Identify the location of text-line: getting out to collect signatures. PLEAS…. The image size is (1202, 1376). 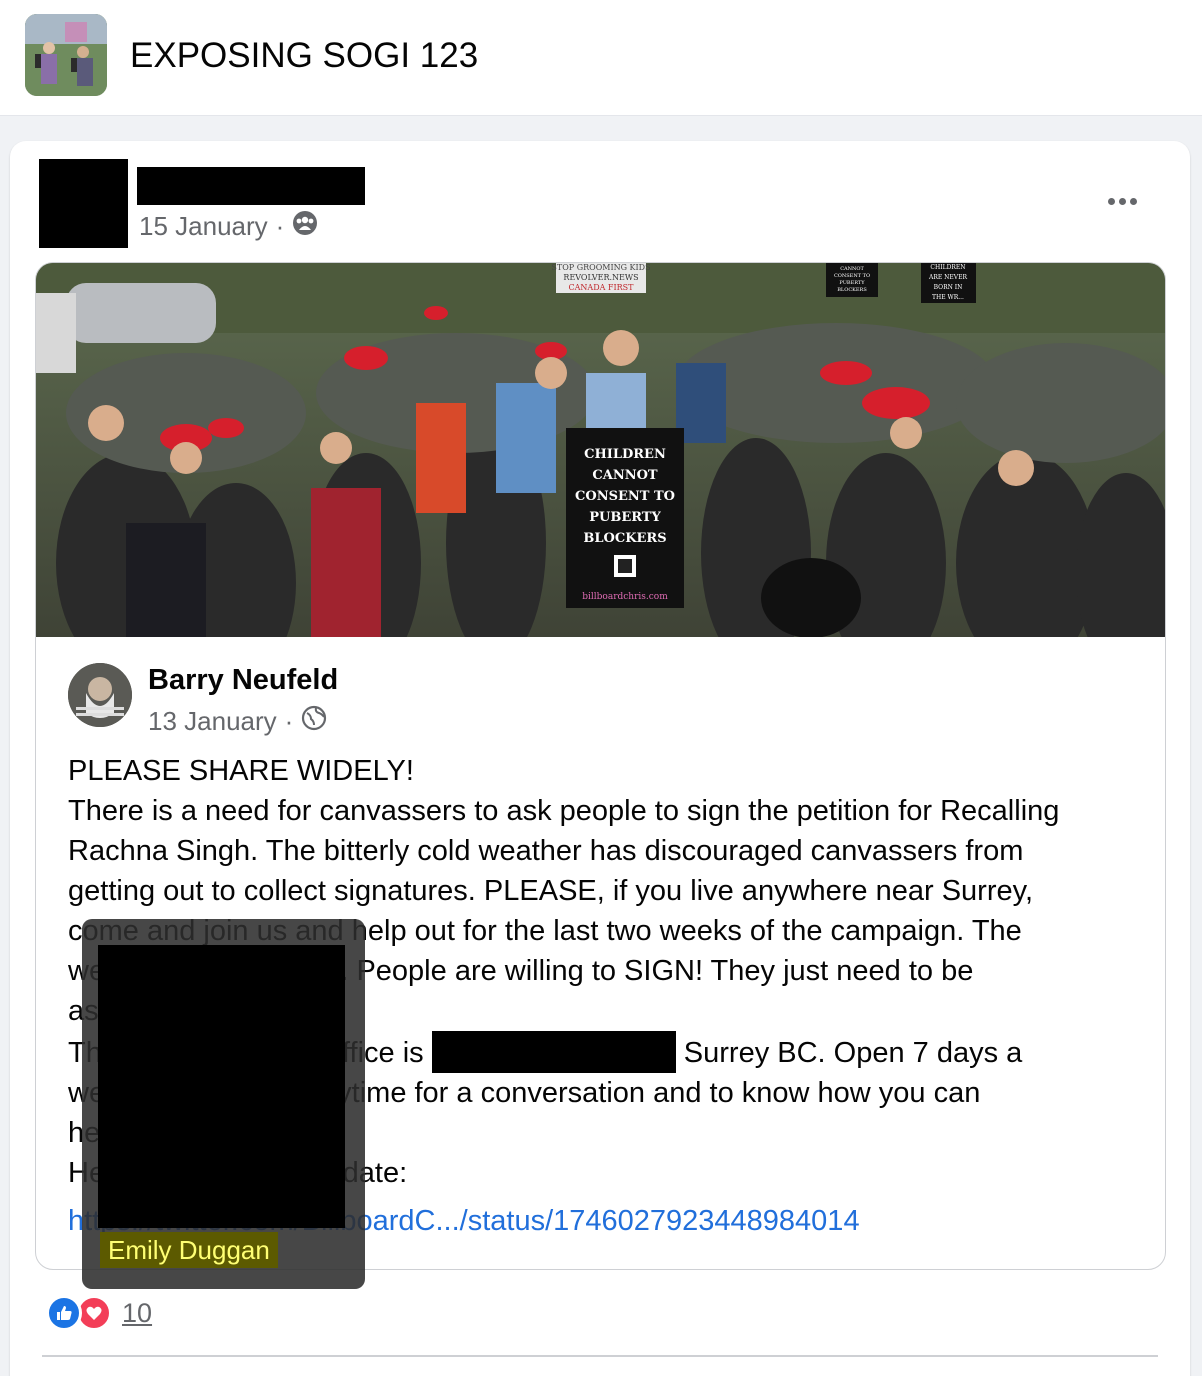
(551, 891).